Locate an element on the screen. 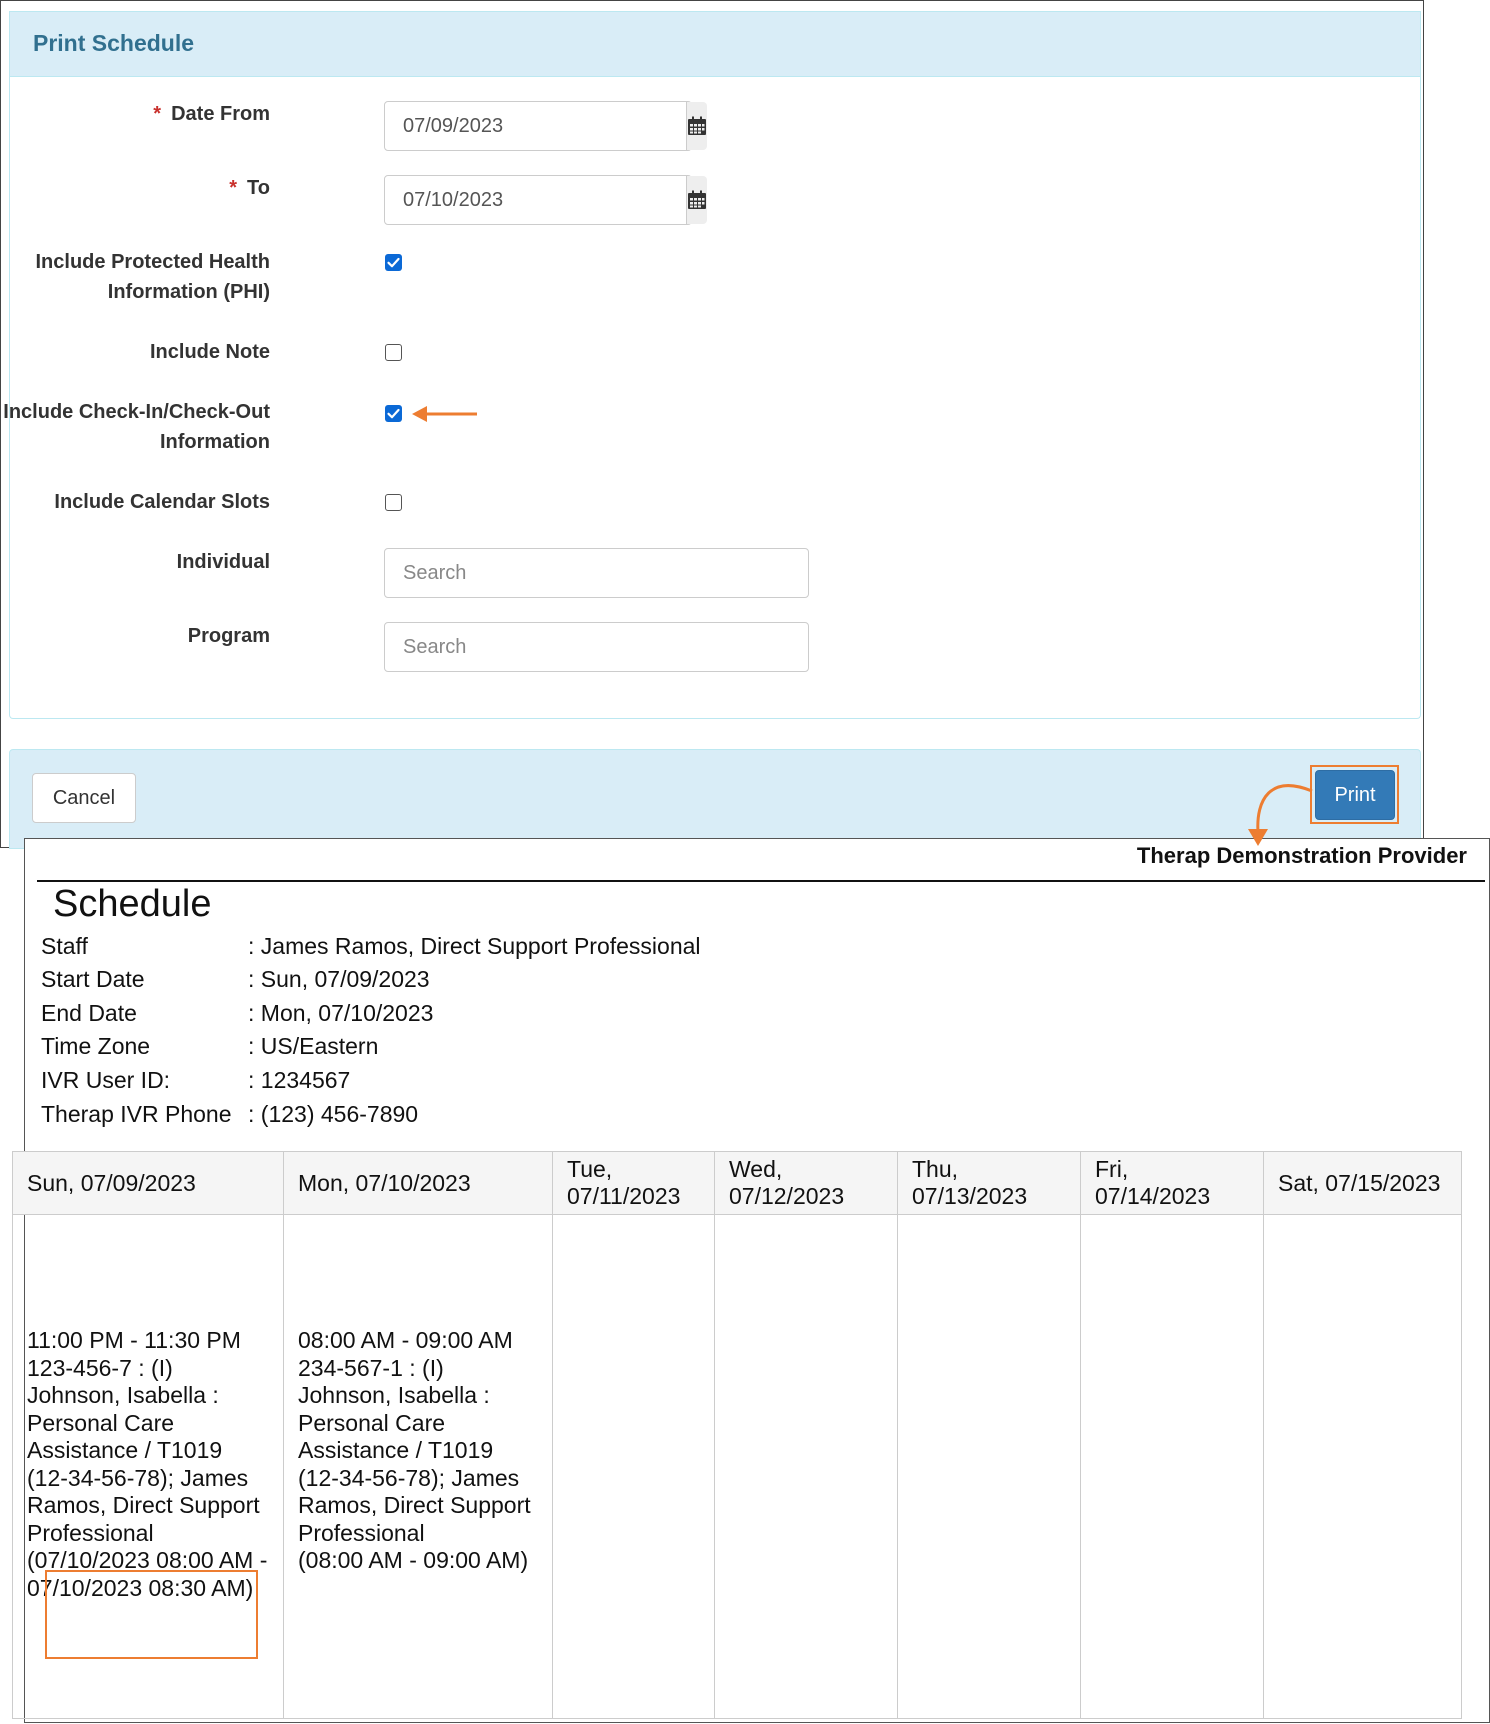  include-note-label: Include Note is located at coordinates (209, 352).